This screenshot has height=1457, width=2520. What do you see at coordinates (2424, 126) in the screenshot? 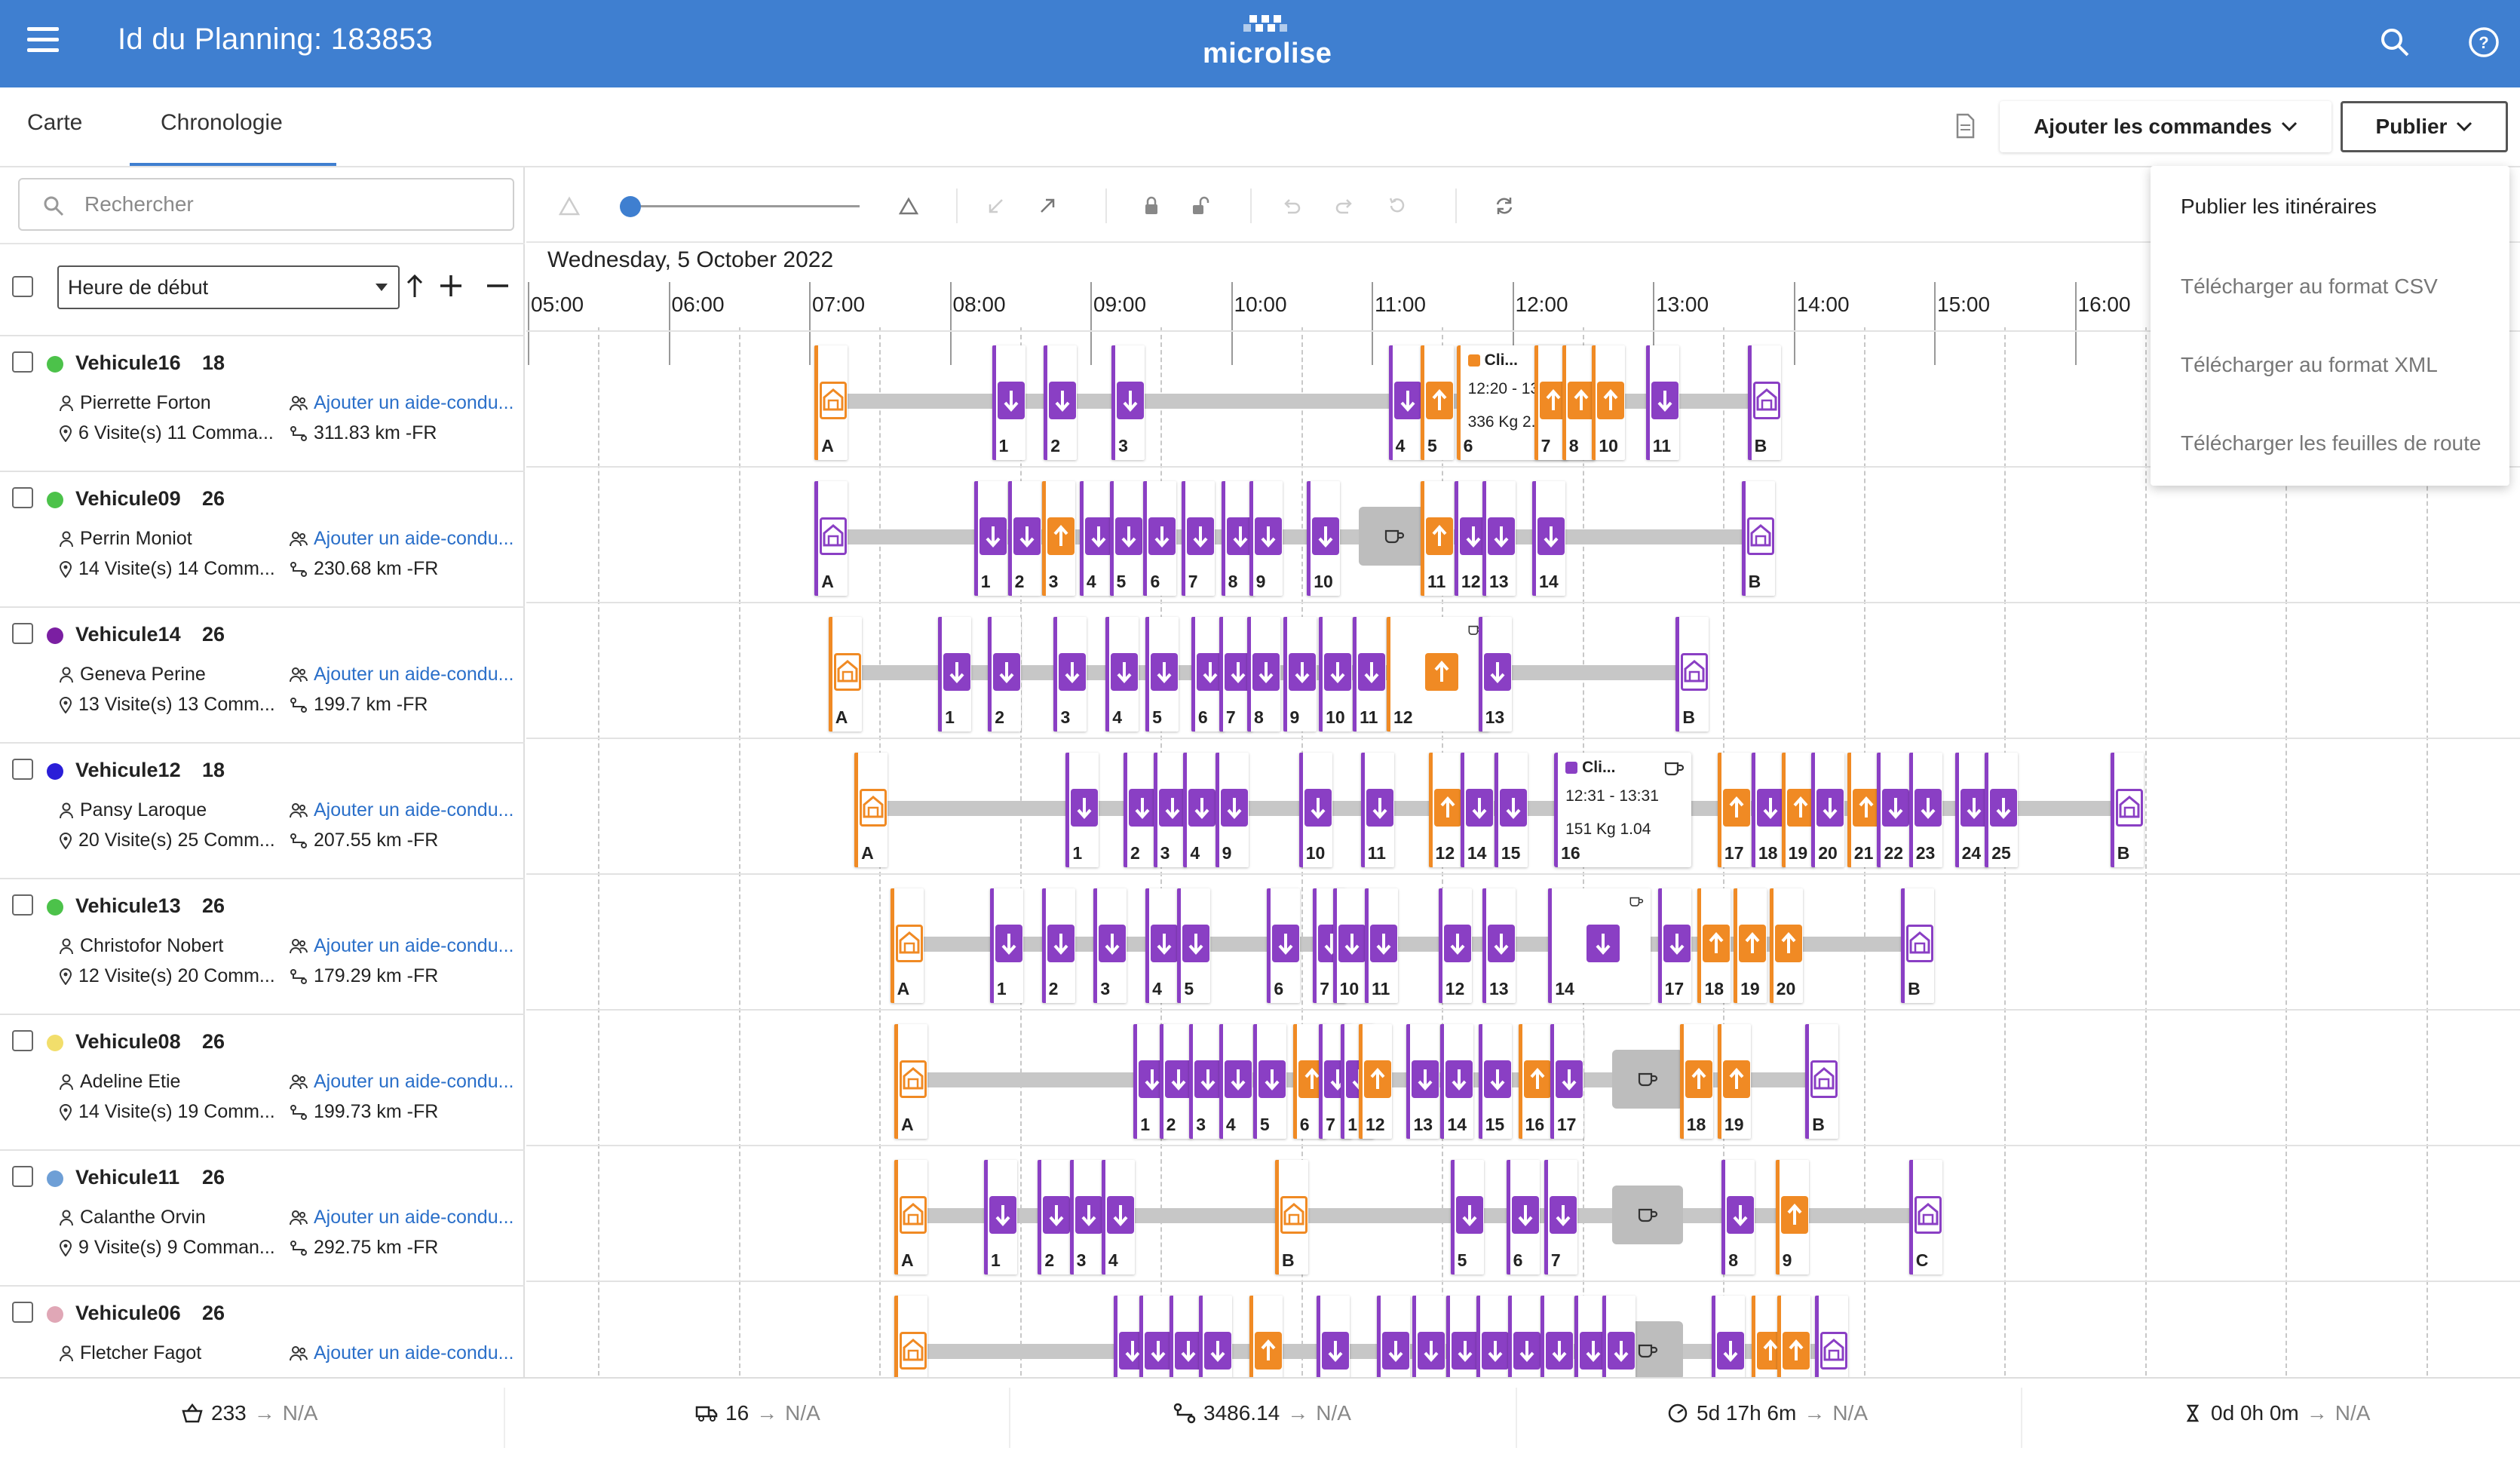
I see `publish-button: Publier` at bounding box center [2424, 126].